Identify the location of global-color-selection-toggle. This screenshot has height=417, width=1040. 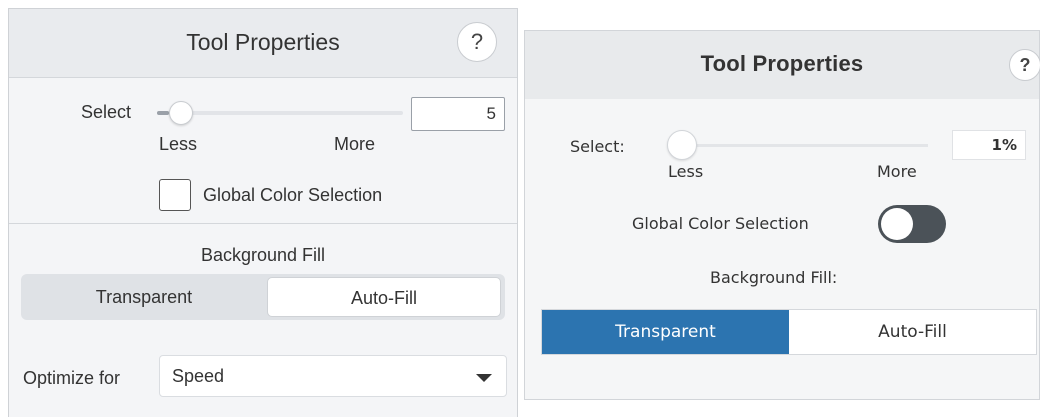
(912, 224).